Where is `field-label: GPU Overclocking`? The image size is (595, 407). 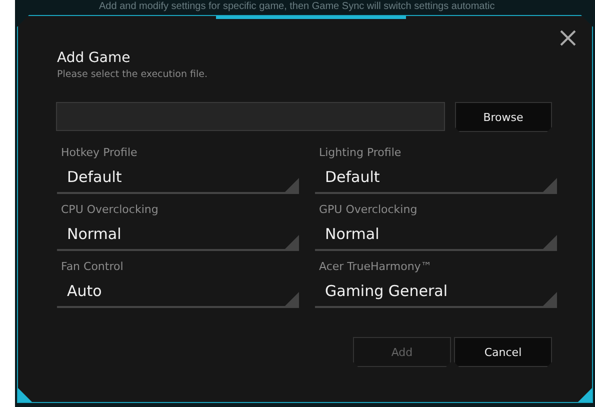 field-label: GPU Overclocking is located at coordinates (368, 209).